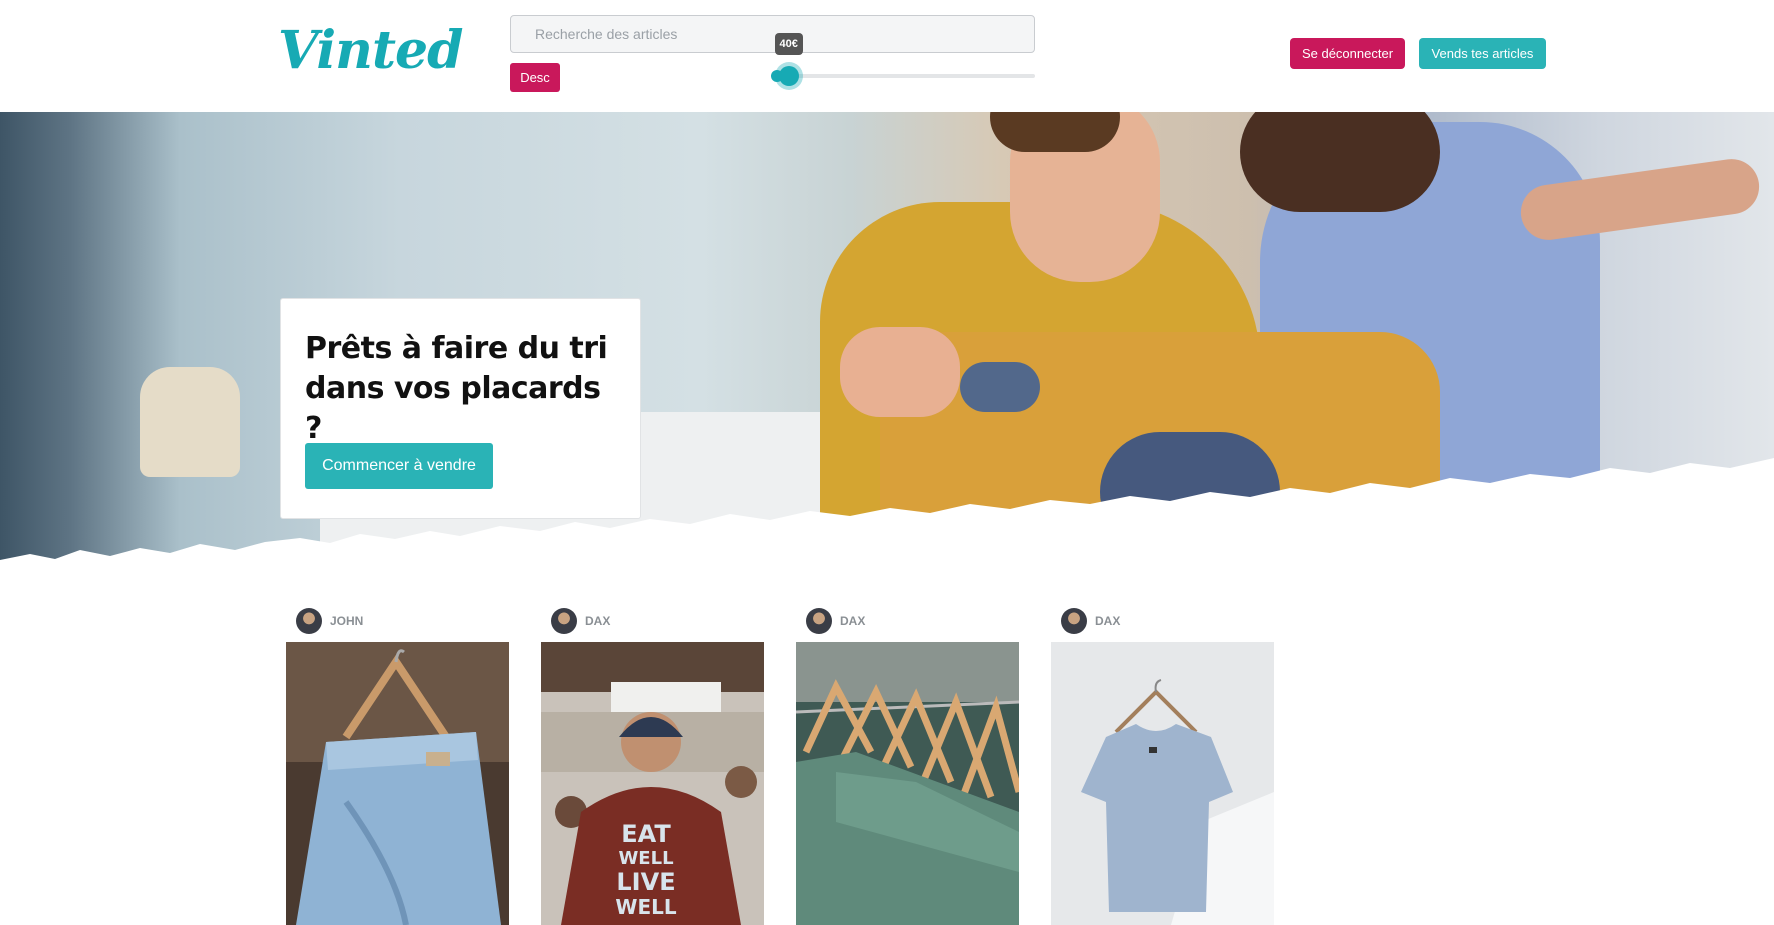 This screenshot has width=1774, height=925. Describe the element at coordinates (904, 76) in the screenshot. I see `price-slider-track` at that location.